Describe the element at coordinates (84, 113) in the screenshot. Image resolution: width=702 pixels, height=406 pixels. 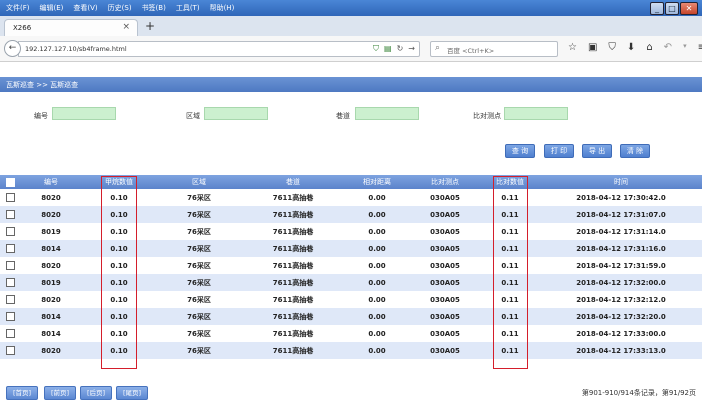
I see `number-input` at that location.